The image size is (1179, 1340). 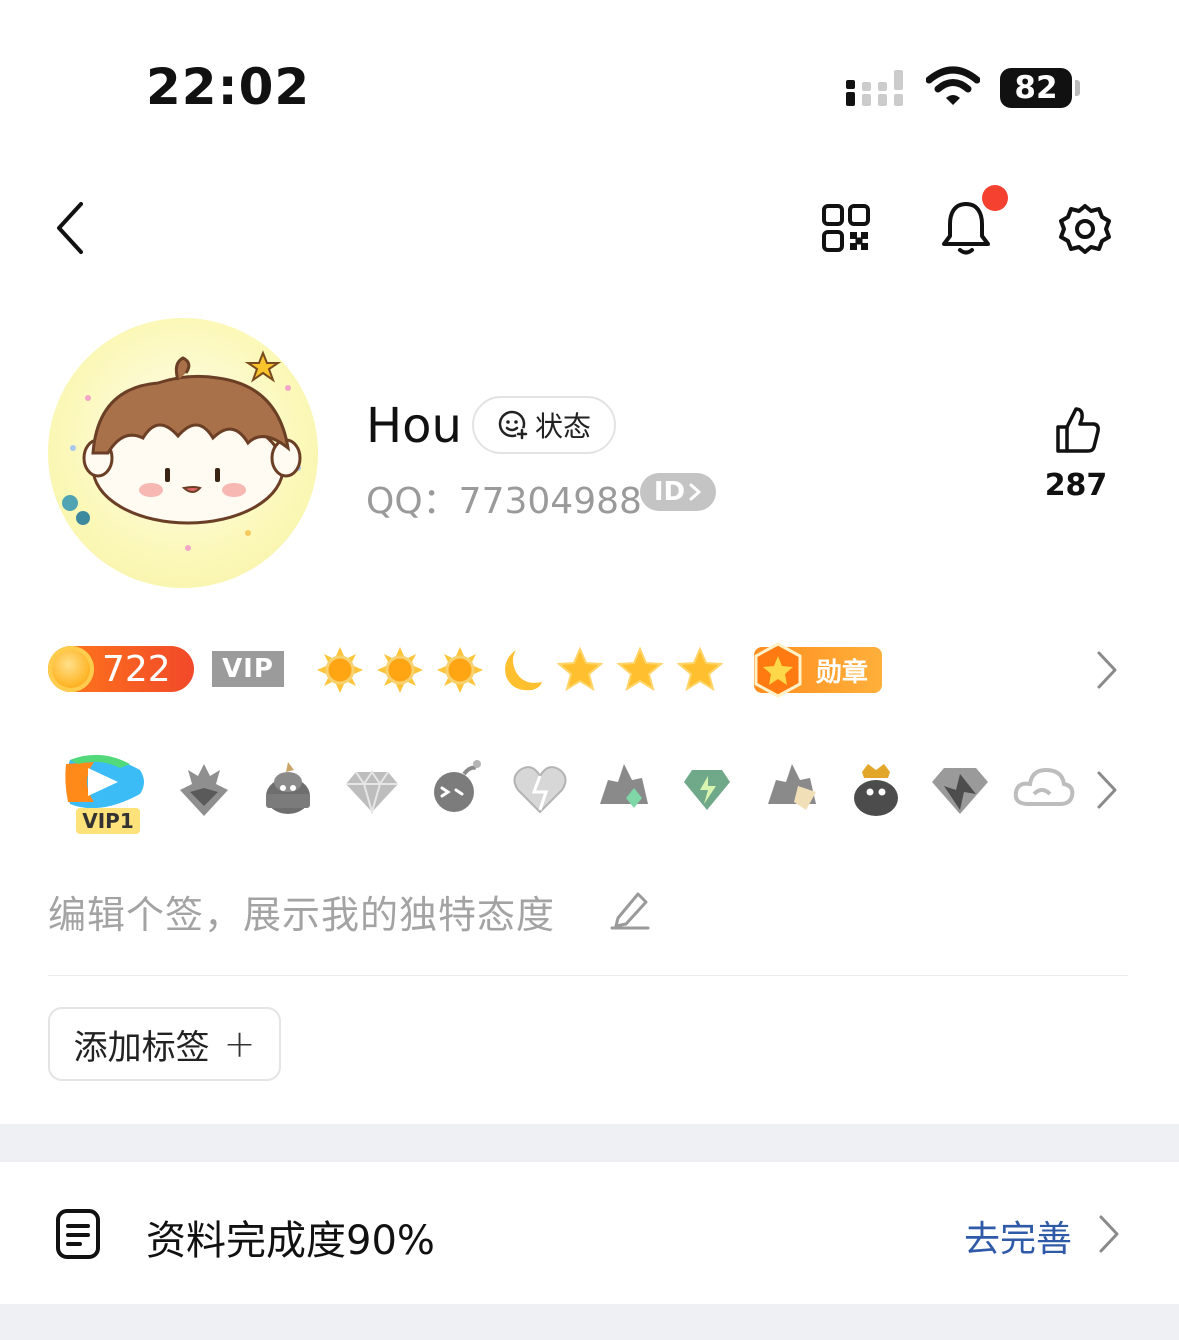 What do you see at coordinates (1044, 786) in the screenshot?
I see `cloud-badge-icon` at bounding box center [1044, 786].